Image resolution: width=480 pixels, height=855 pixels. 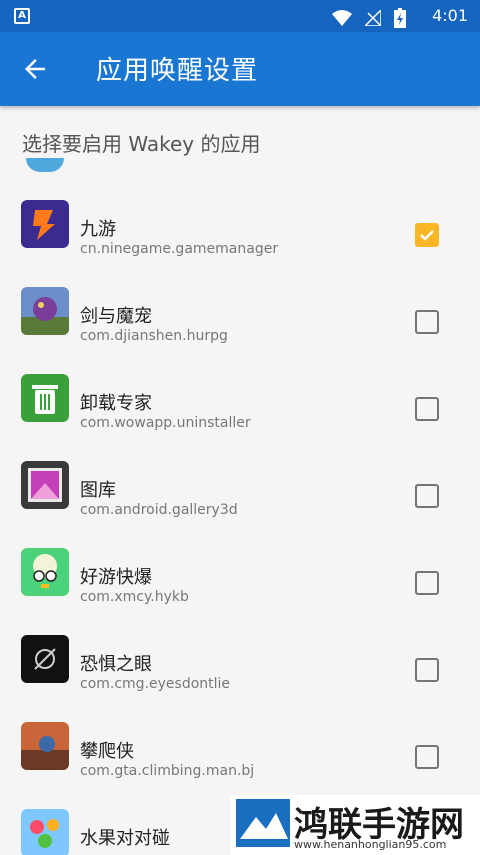 What do you see at coordinates (155, 684) in the screenshot?
I see `app-package: com.cmg.eyesdontlie` at bounding box center [155, 684].